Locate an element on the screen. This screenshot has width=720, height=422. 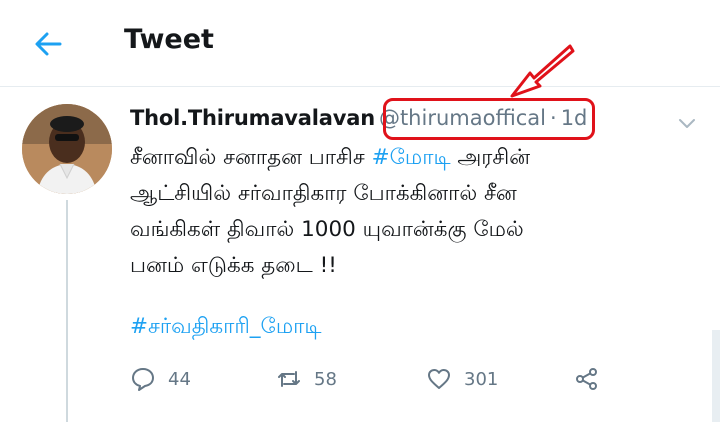
tweet-line: பனம் எடுக்க தடை !! is located at coordinates (233, 265).